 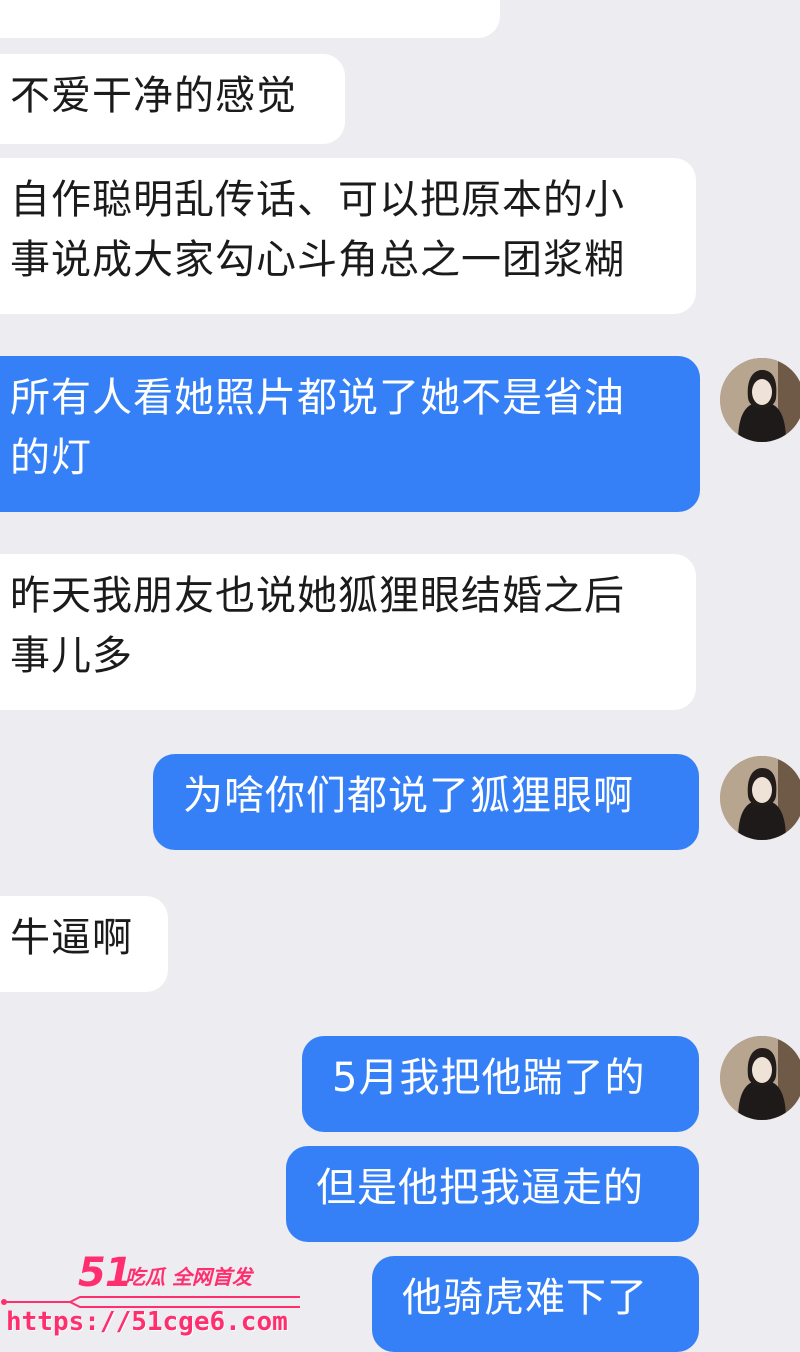 I want to click on message-bubble-incoming: 昨天我朋友也说她狐狸眼结婚之后 事儿多, so click(x=348, y=632).